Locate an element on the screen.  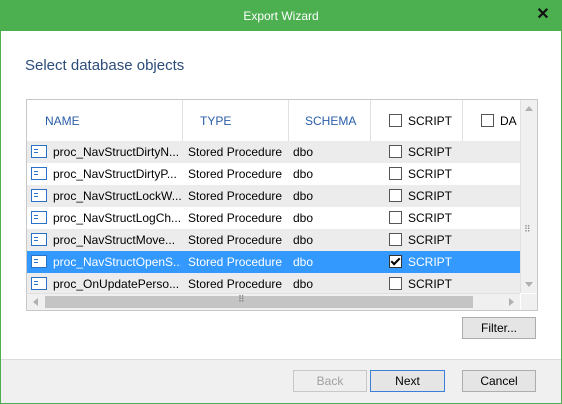
grid-header: NAME TYPE SCHEMA SCRIPT DA is located at coordinates (273, 121).